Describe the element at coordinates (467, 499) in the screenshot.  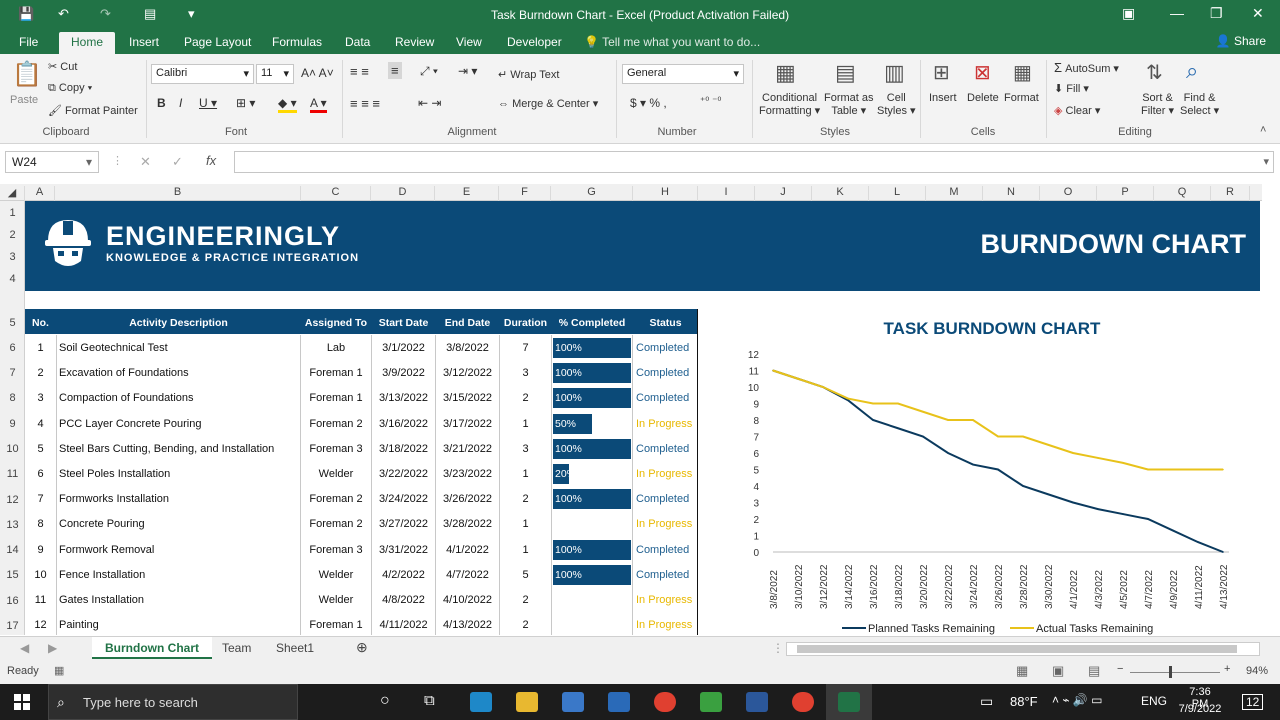
I see `cell-end: 3/26/2022` at that location.